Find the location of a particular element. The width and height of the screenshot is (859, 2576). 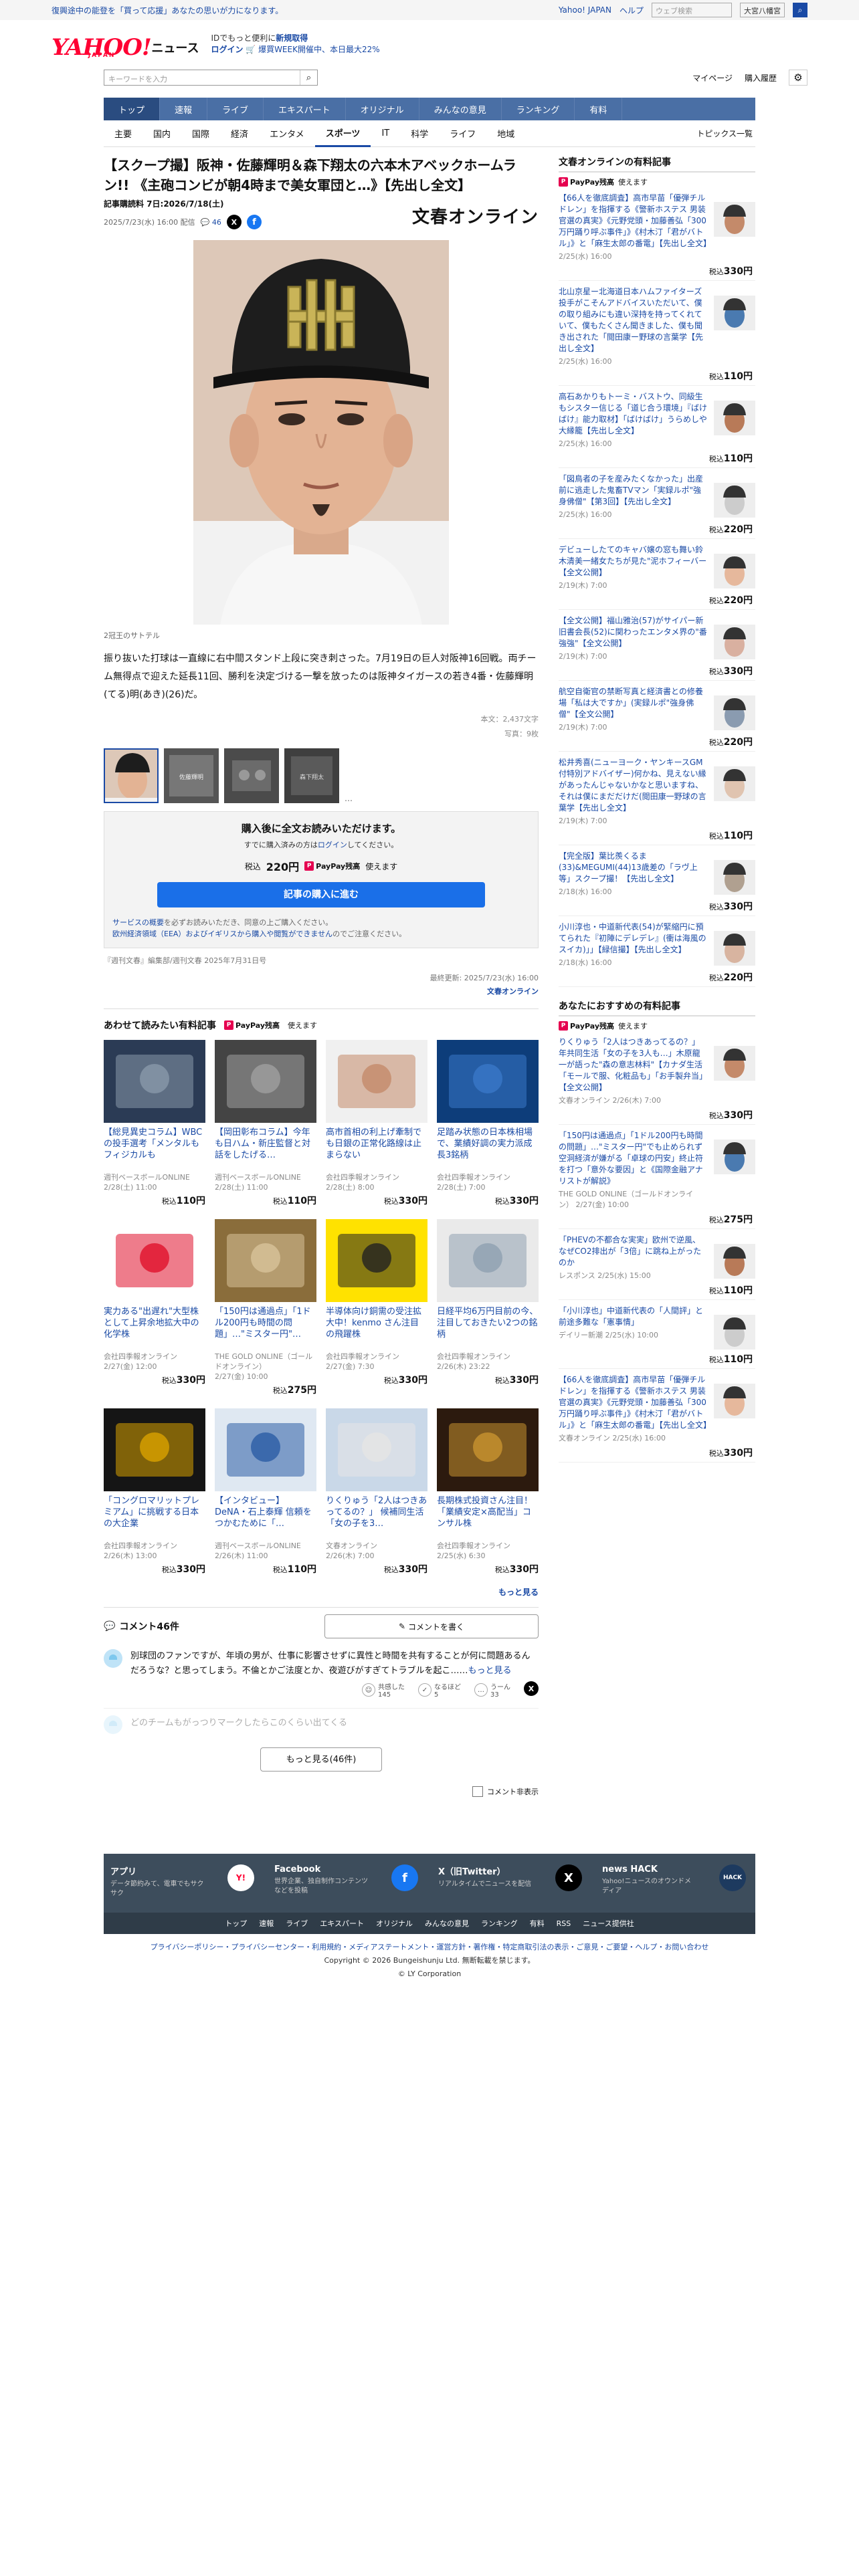

cat-sports: スポーツ is located at coordinates (342, 133).